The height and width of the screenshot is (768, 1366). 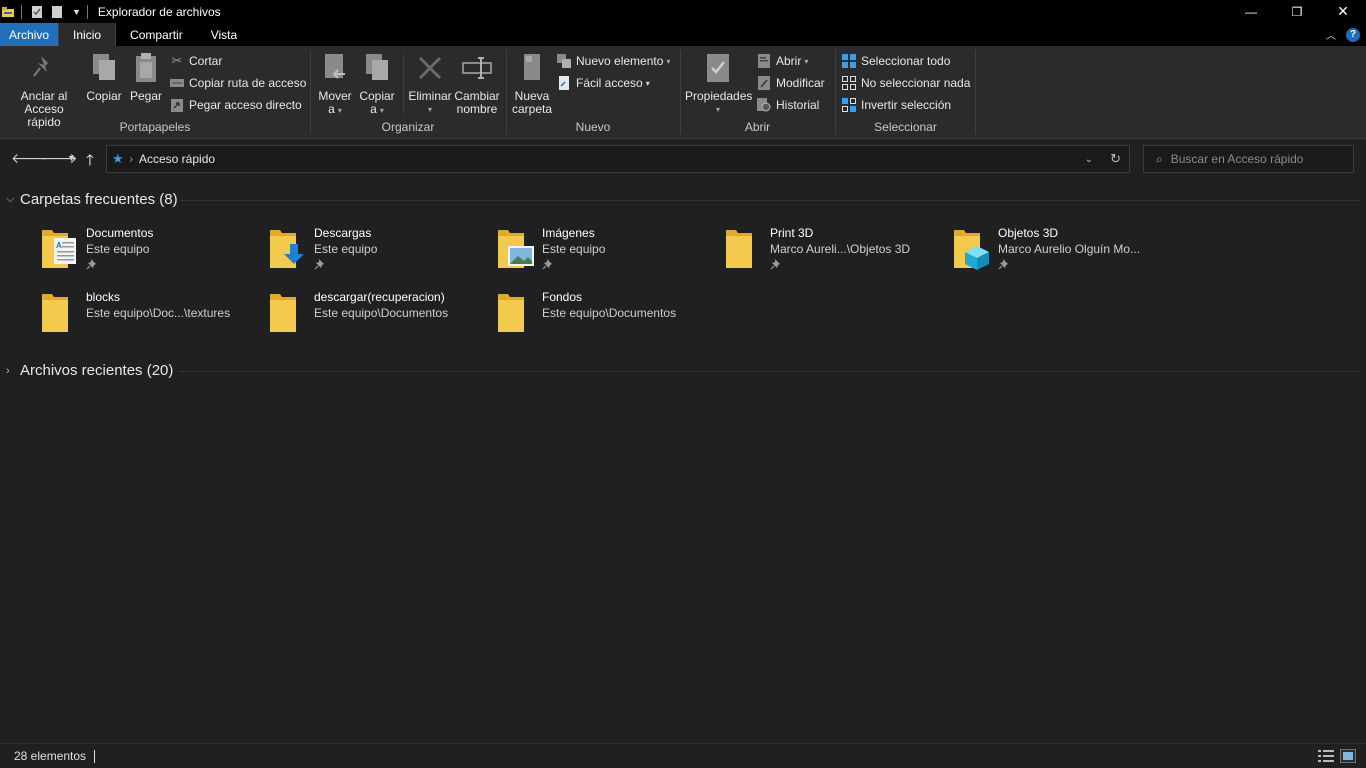 What do you see at coordinates (177, 159) in the screenshot?
I see `breadcrumb-acceso-rapido: Acceso rápido` at bounding box center [177, 159].